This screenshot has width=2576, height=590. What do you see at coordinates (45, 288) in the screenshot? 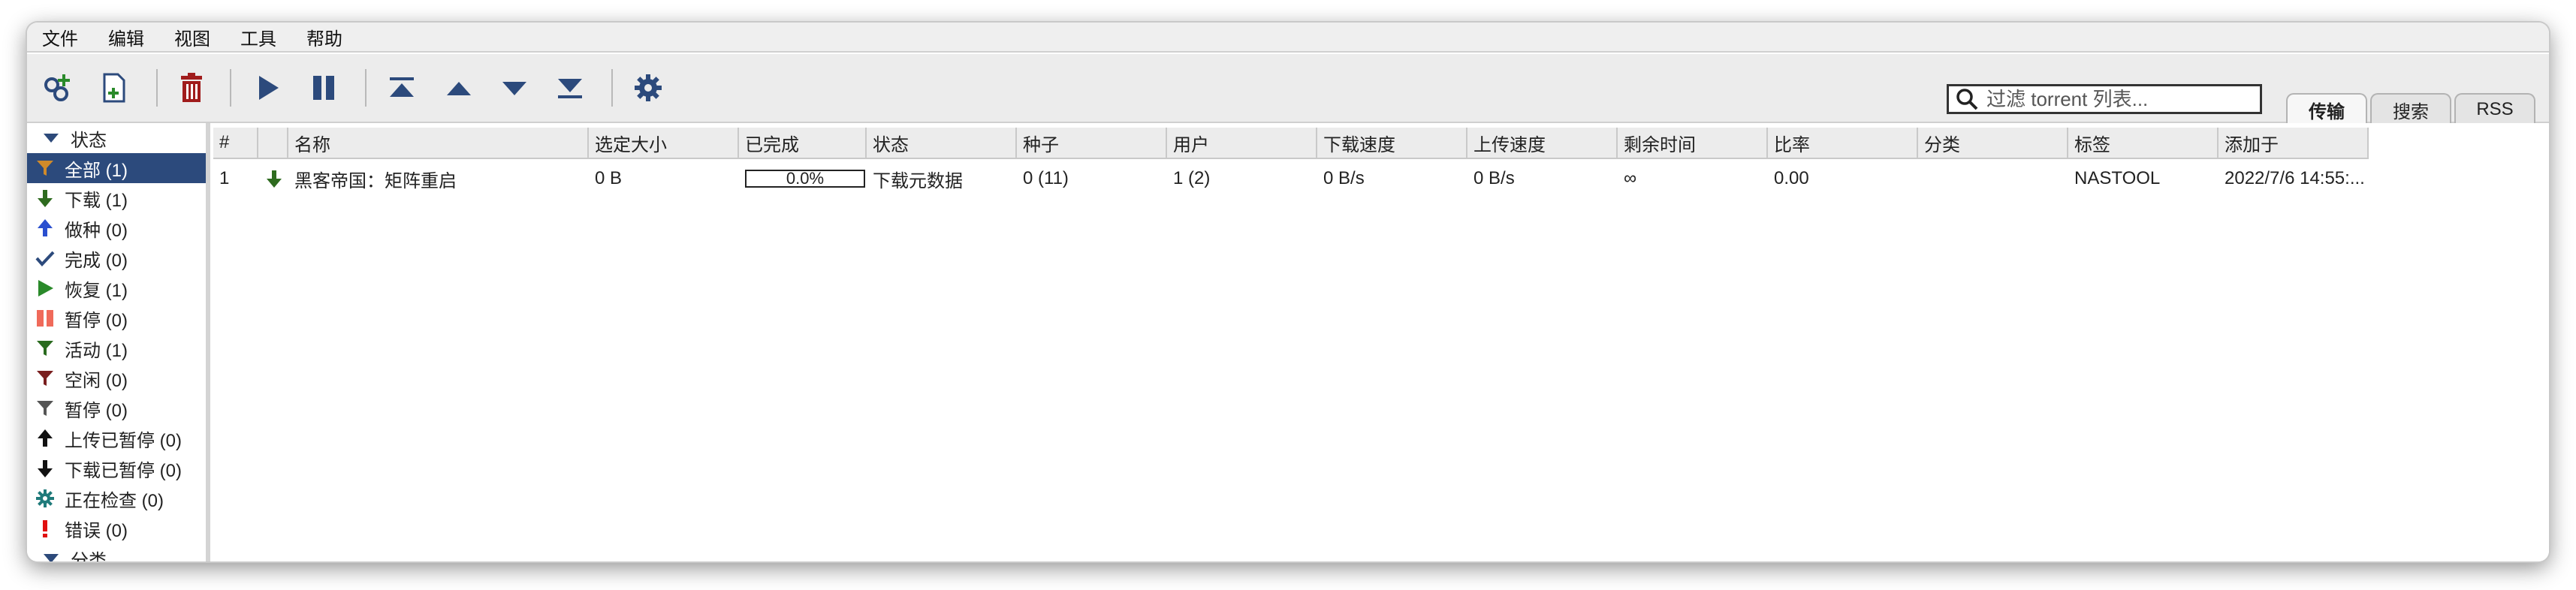
I see `play-icon` at bounding box center [45, 288].